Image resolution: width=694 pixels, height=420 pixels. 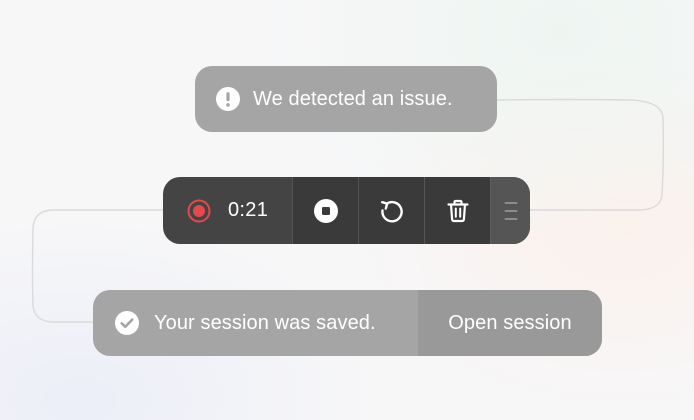 I want to click on recording-status: 0:21, so click(x=227, y=210).